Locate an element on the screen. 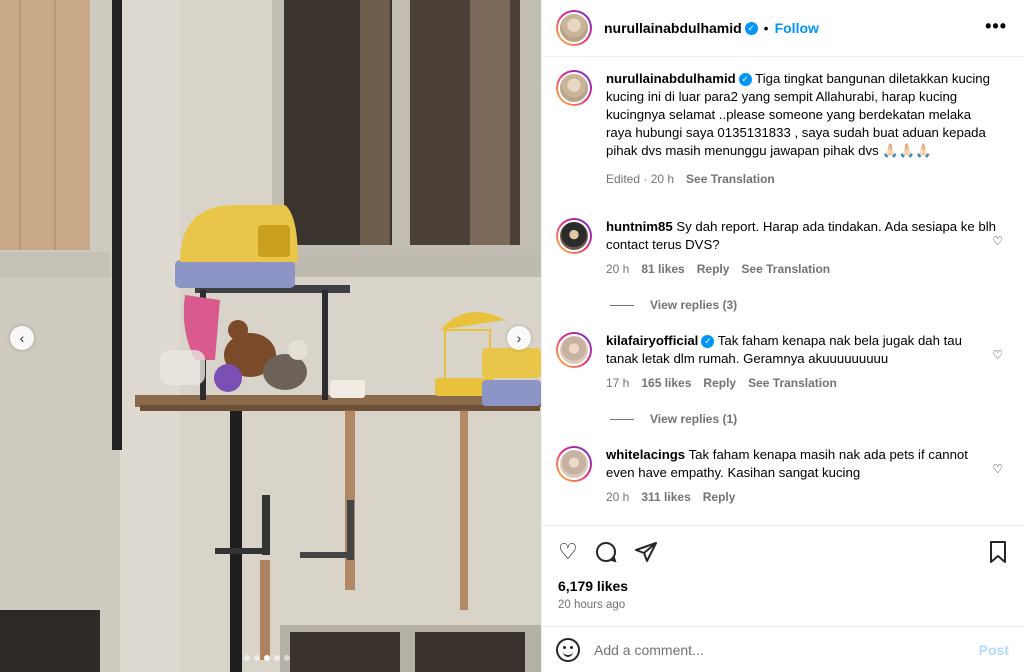 The width and height of the screenshot is (1024, 672). post-time-ago: 20 hours ago is located at coordinates (592, 605).